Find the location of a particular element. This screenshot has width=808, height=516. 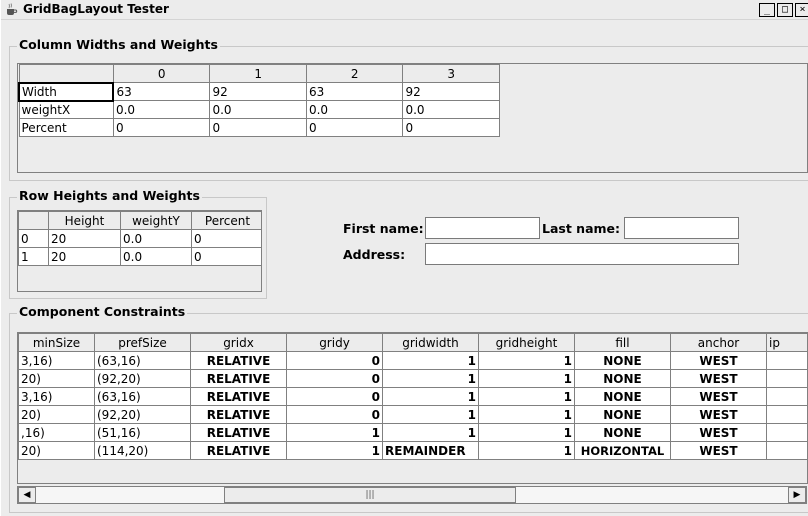

title-bar: GridBagLayout Tester _ □ × is located at coordinates (404, 10).